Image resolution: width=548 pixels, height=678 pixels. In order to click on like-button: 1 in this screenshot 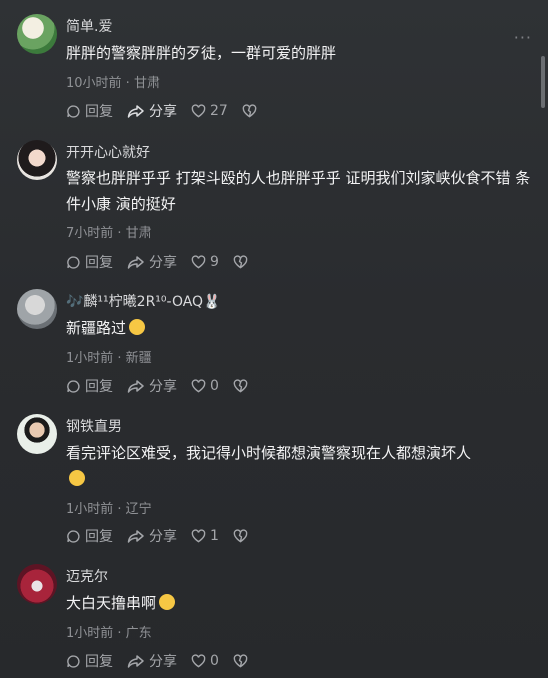, I will do `click(205, 536)`.